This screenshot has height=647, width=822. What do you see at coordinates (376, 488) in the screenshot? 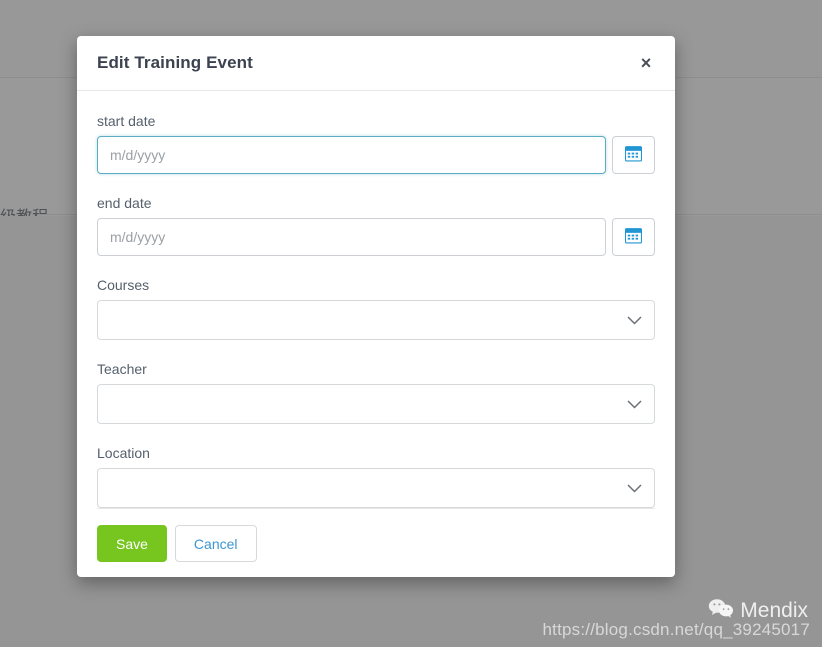
I see `location-select` at bounding box center [376, 488].